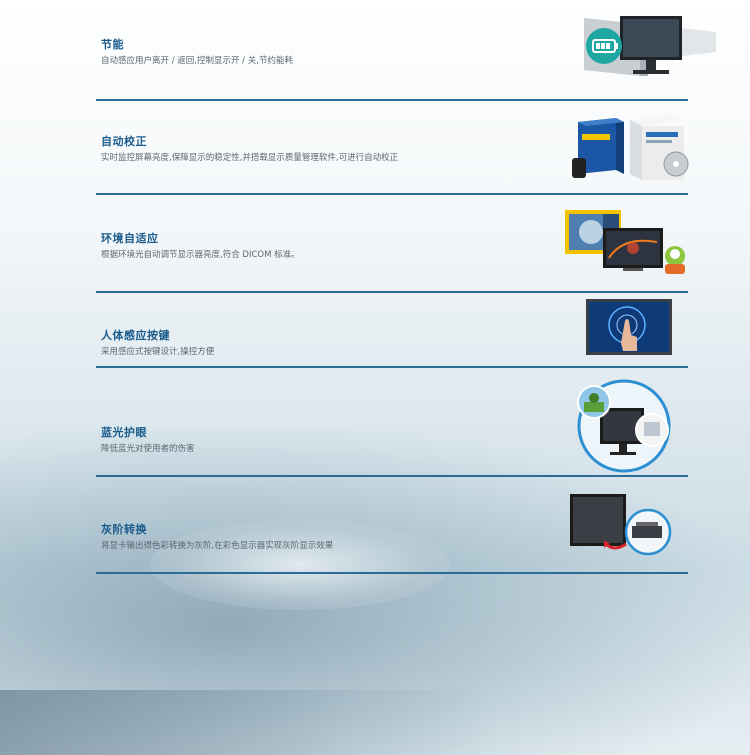  What do you see at coordinates (124, 141) in the screenshot?
I see `feature-title-auto-calibration: 自动校正` at bounding box center [124, 141].